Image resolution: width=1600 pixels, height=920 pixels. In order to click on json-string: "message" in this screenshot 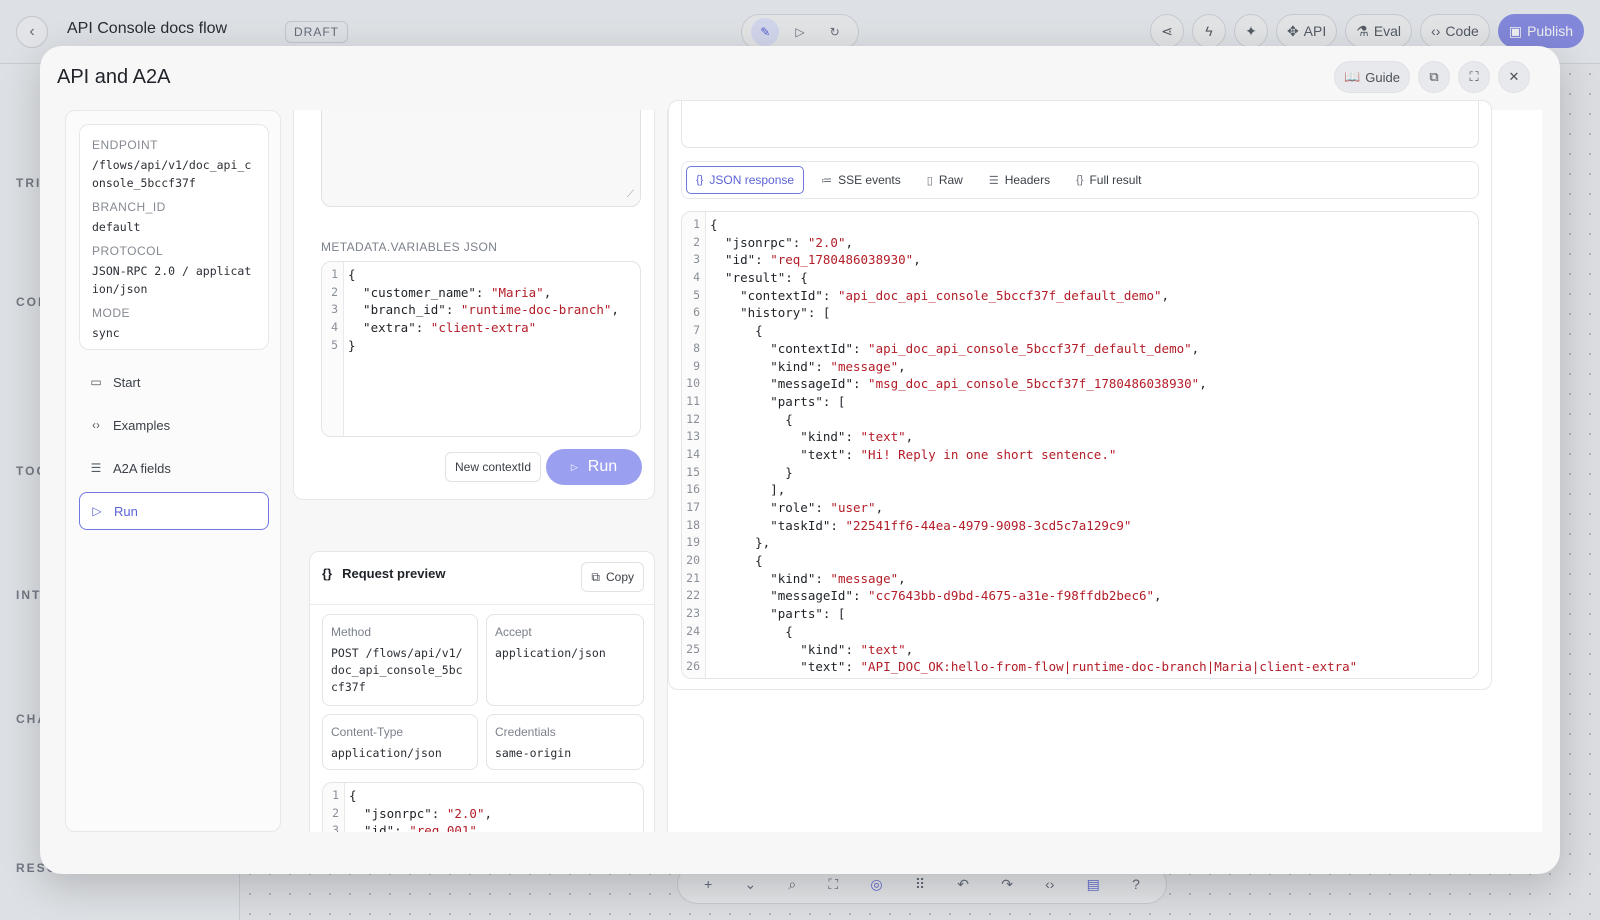, I will do `click(864, 366)`.